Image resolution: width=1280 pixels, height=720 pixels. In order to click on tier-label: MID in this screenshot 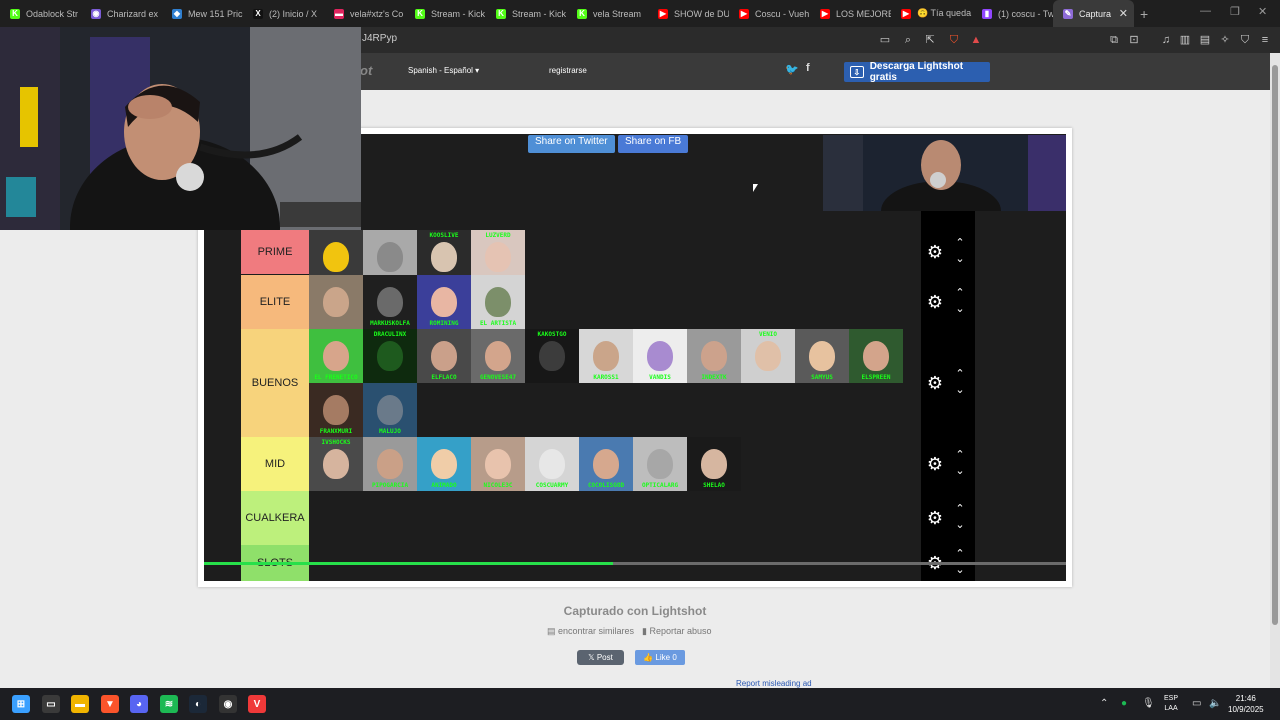, I will do `click(275, 464)`.